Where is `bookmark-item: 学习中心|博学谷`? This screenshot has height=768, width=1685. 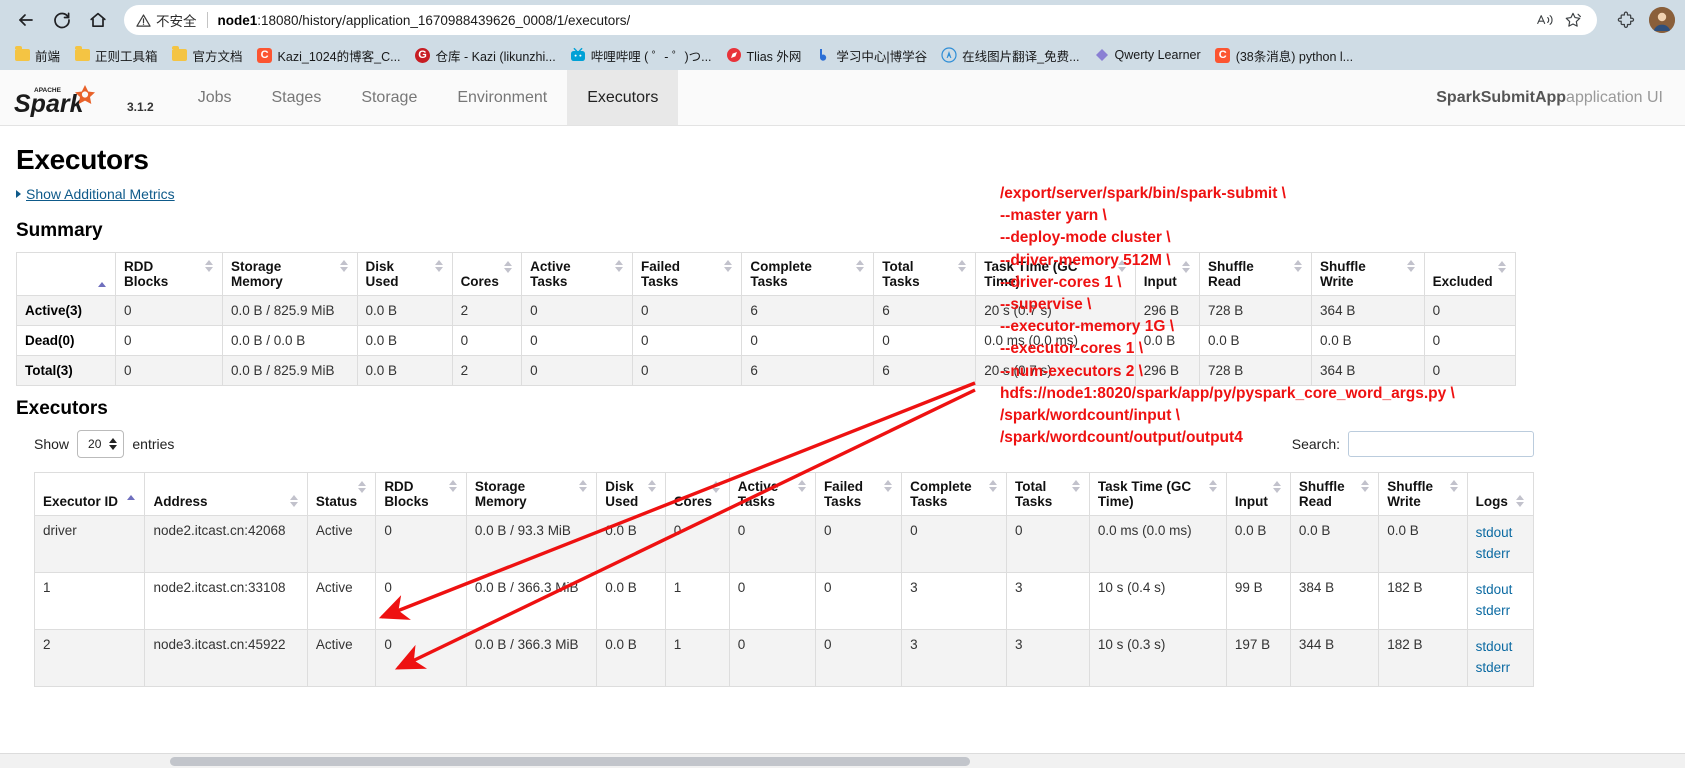 bookmark-item: 学习中心|博学谷 is located at coordinates (871, 55).